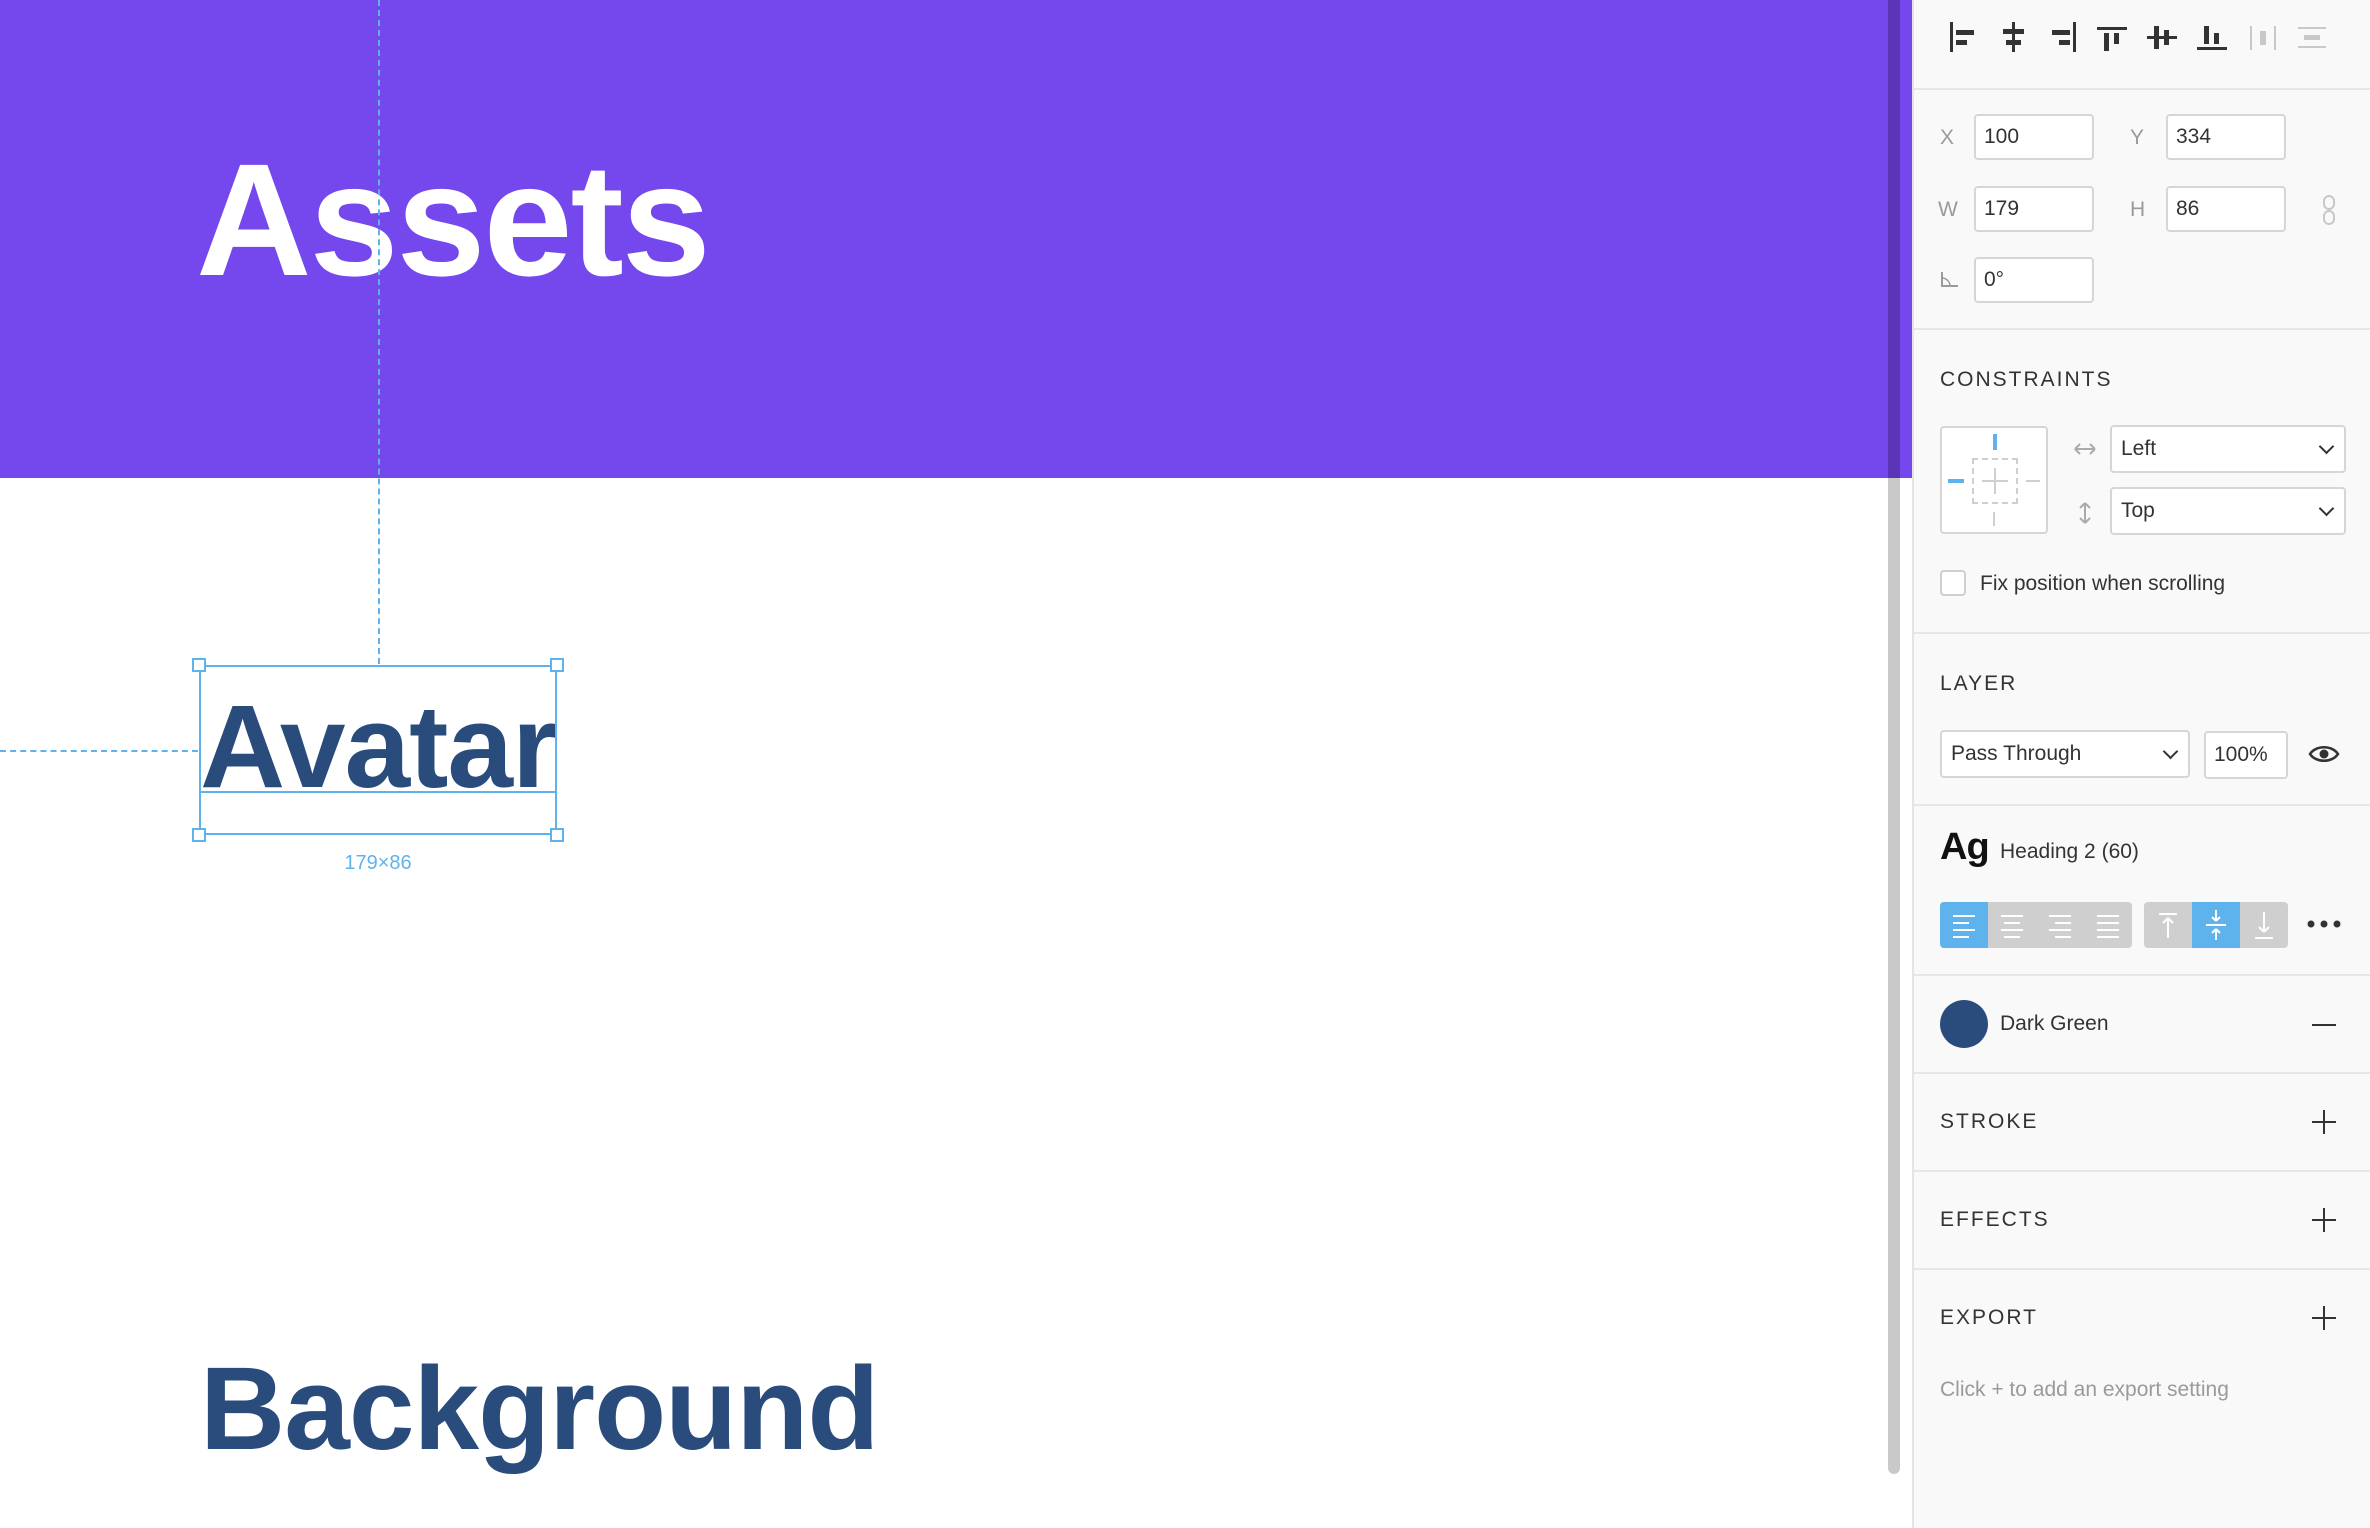  Describe the element at coordinates (2226, 137) in the screenshot. I see `y-input: 334` at that location.